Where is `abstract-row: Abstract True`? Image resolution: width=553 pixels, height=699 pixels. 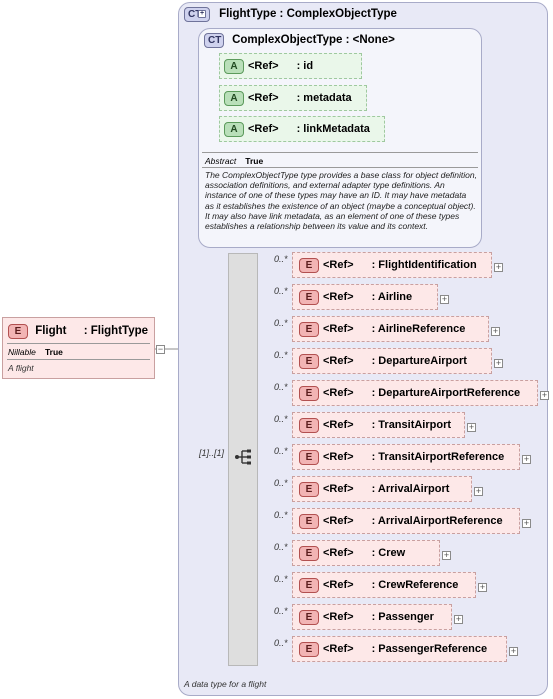
abstract-row: Abstract True is located at coordinates (234, 161).